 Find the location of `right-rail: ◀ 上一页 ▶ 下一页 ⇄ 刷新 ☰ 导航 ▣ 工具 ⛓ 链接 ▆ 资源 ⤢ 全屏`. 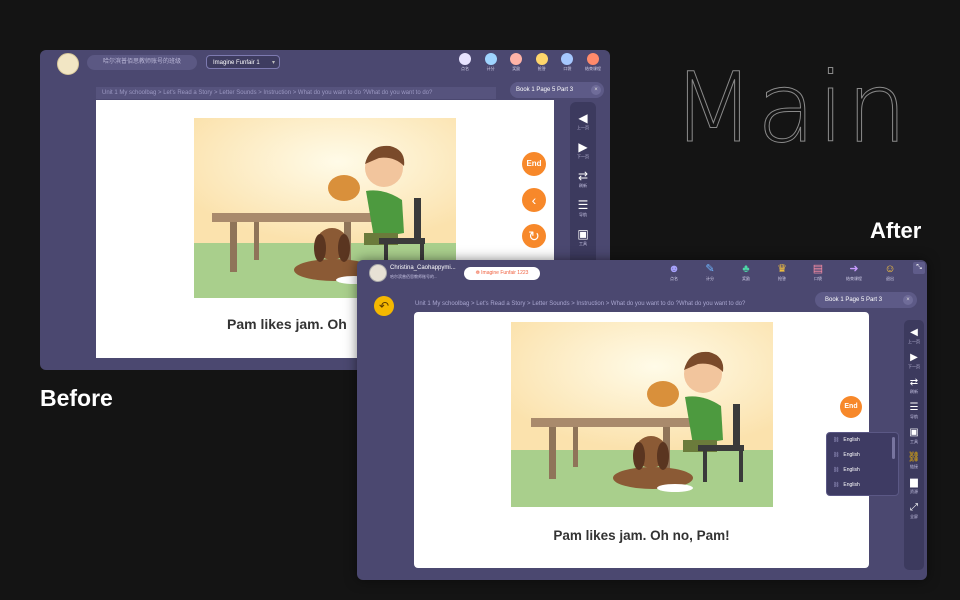

right-rail: ◀ 上一页 ▶ 下一页 ⇄ 刷新 ☰ 导航 ▣ 工具 ⛓ 链接 ▆ 资源 ⤢ 全屏 is located at coordinates (914, 445).